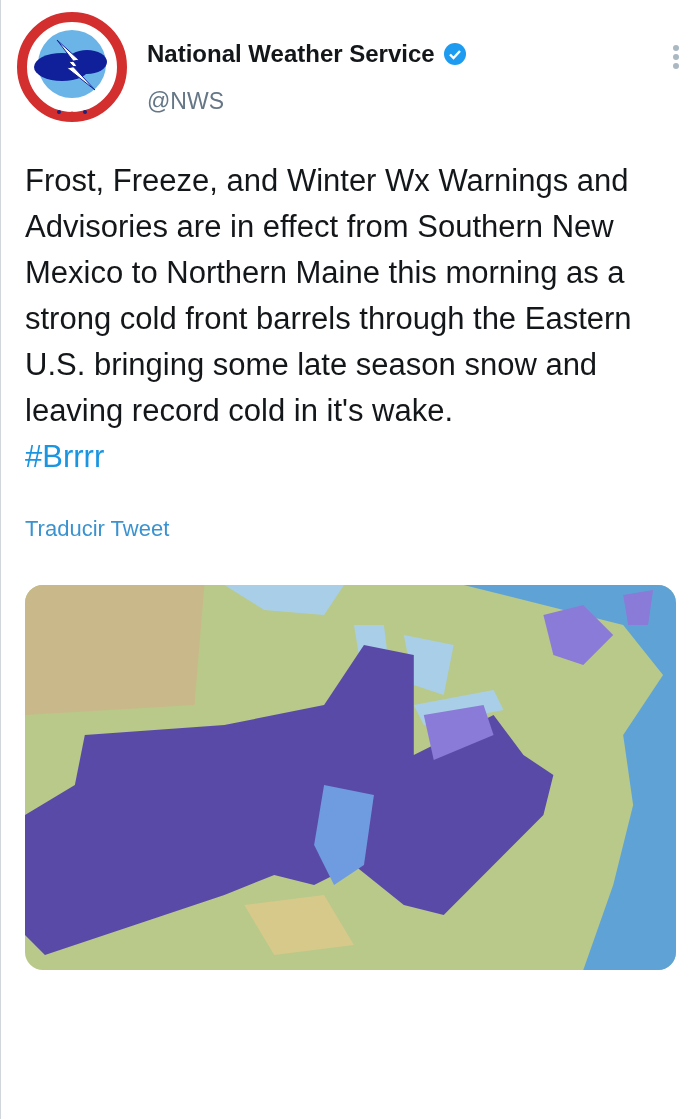 The image size is (700, 1119). What do you see at coordinates (97, 528) in the screenshot?
I see `translate-link: Traducir Tweet` at bounding box center [97, 528].